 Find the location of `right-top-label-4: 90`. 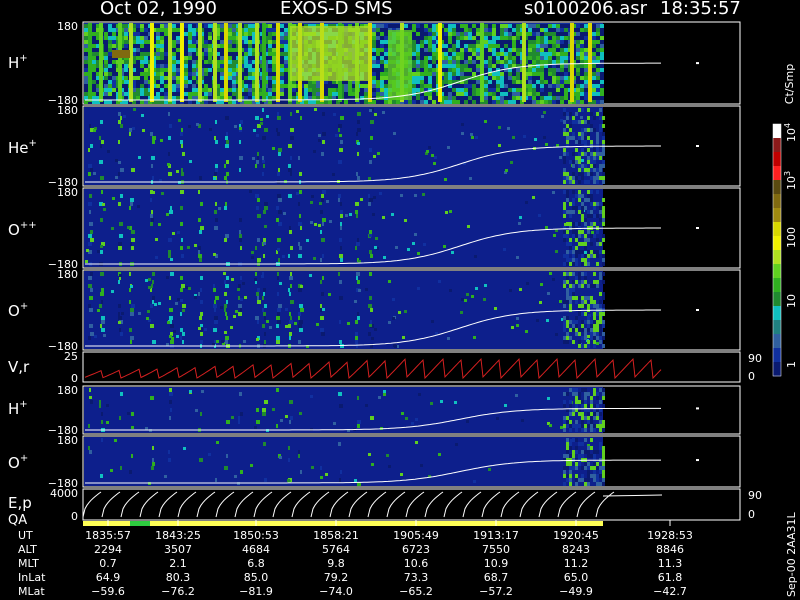

right-top-label-4: 90 is located at coordinates (755, 358).